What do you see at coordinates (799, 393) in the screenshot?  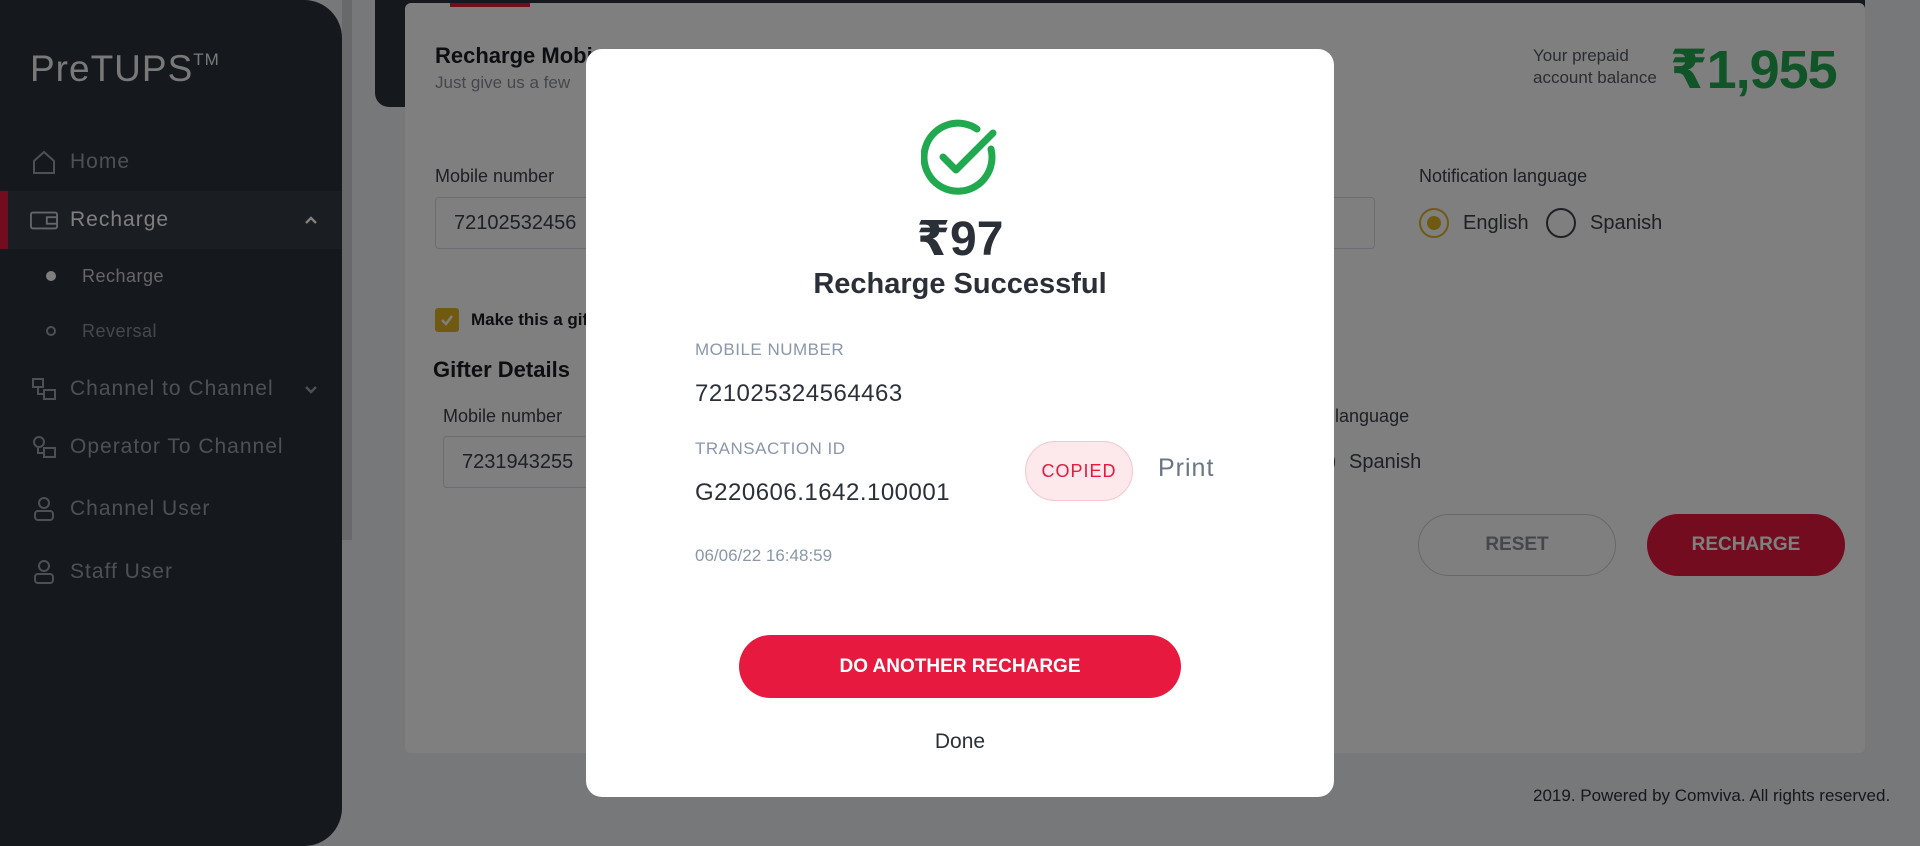 I see `mobile-number-value: 721025324564463` at bounding box center [799, 393].